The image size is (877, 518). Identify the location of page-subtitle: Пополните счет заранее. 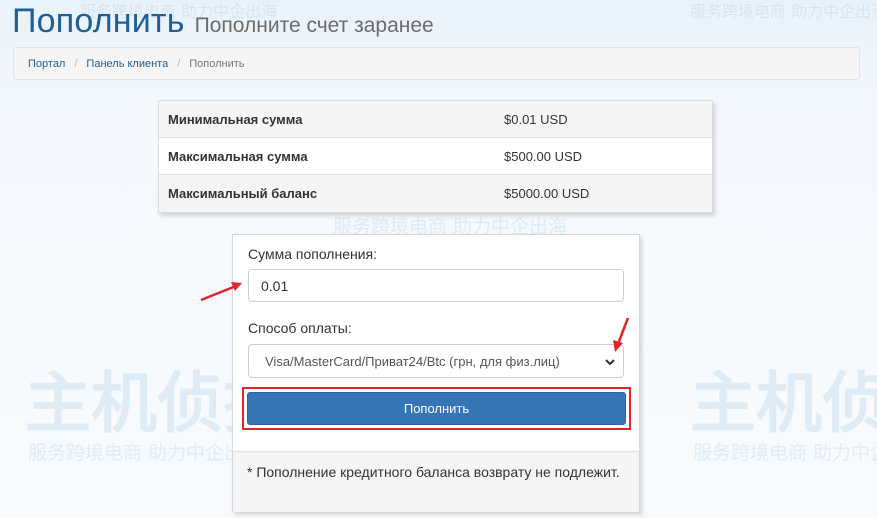
(314, 25).